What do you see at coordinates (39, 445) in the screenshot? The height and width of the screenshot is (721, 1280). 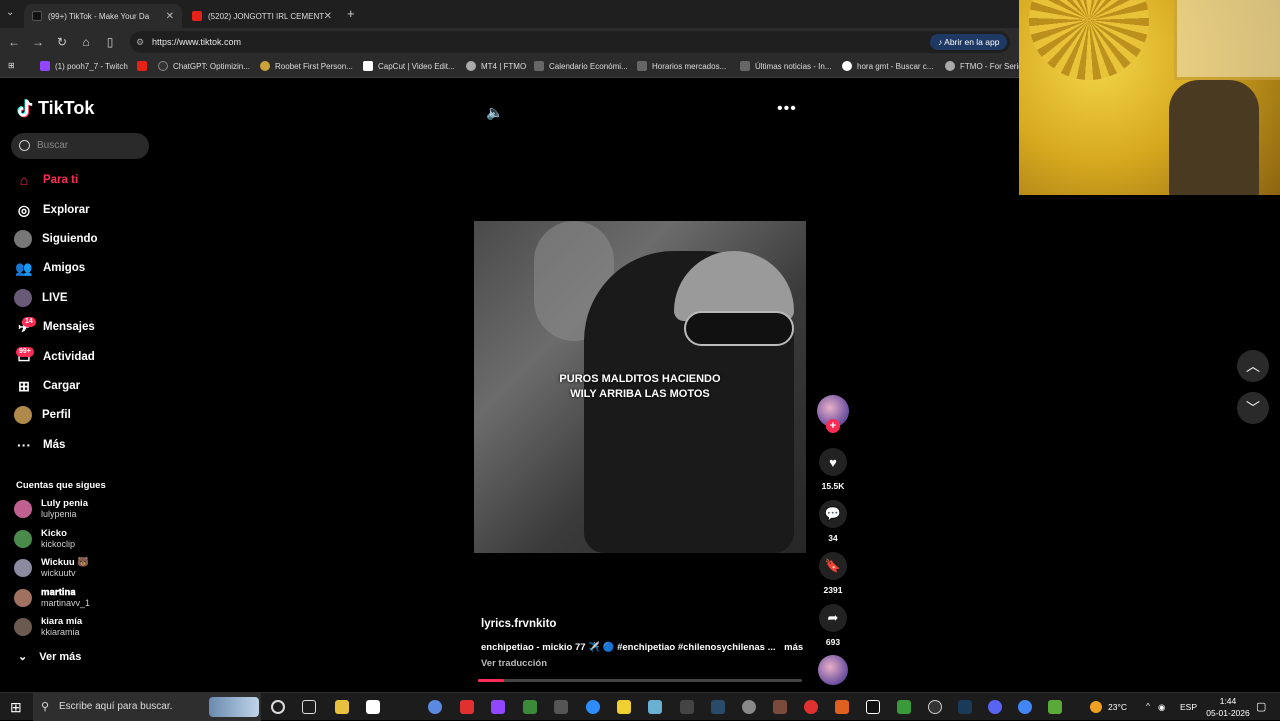 I see `nav-mas: ··· Más` at bounding box center [39, 445].